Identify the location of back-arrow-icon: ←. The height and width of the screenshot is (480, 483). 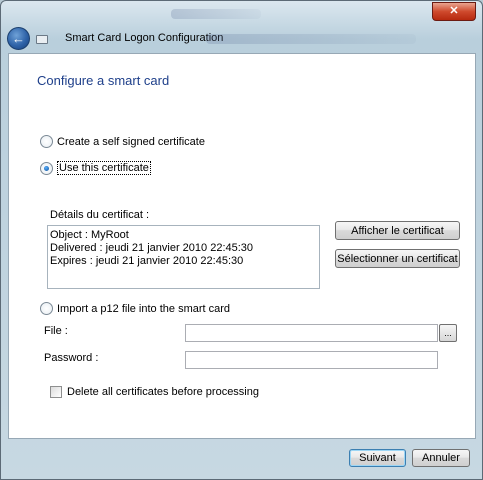
(18, 38).